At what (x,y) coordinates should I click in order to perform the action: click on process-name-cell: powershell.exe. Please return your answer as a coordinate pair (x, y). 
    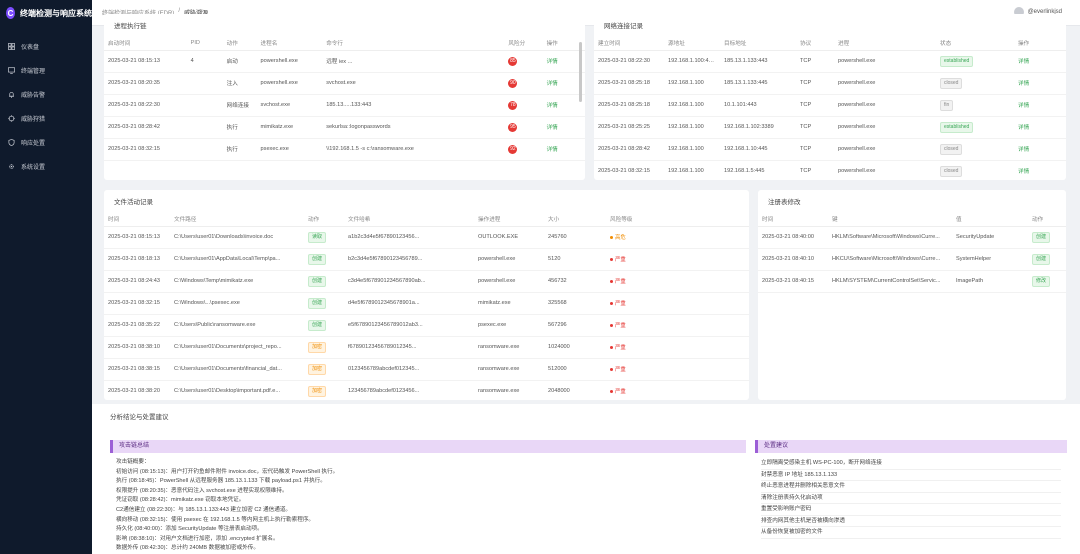
    Looking at the image, I should click on (289, 61).